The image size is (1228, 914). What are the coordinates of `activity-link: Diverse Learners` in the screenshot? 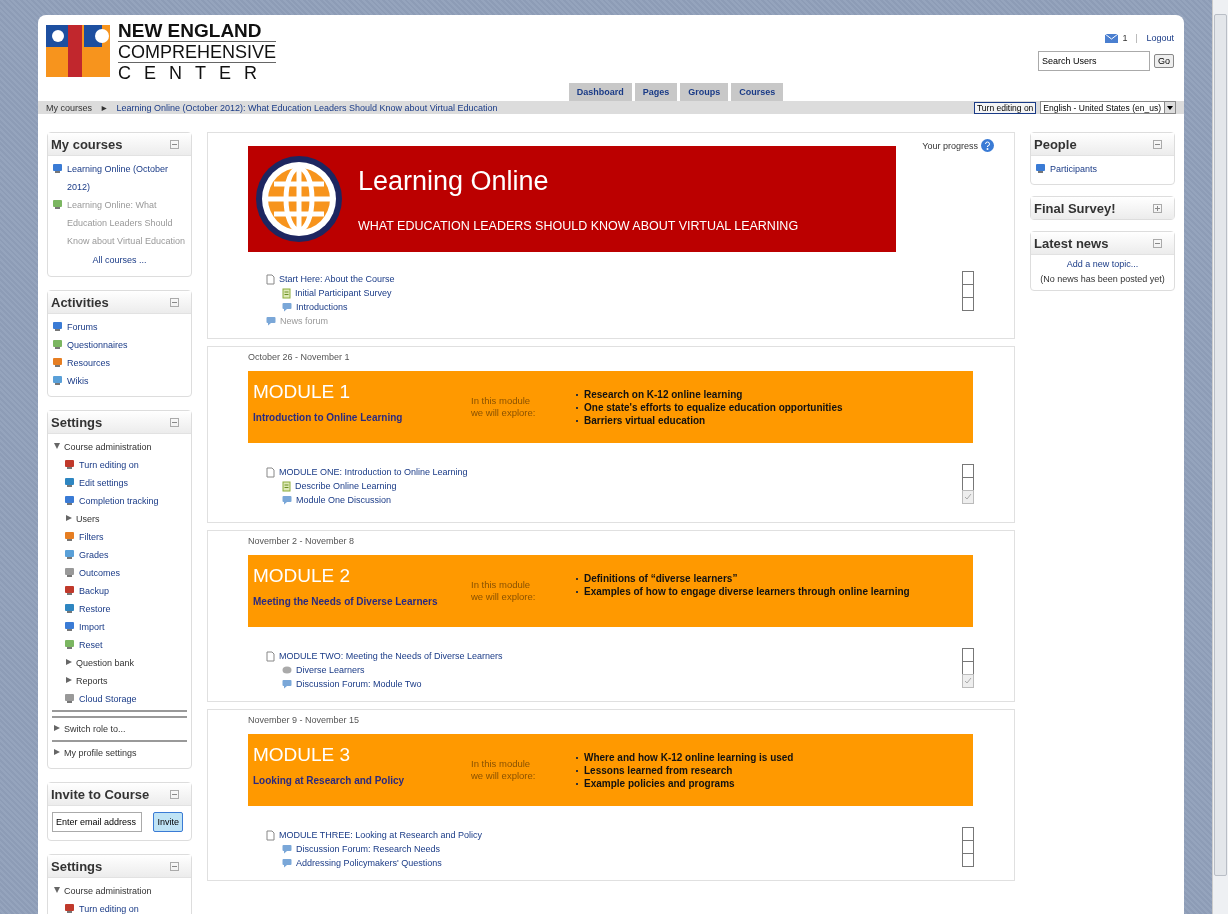 It's located at (330, 670).